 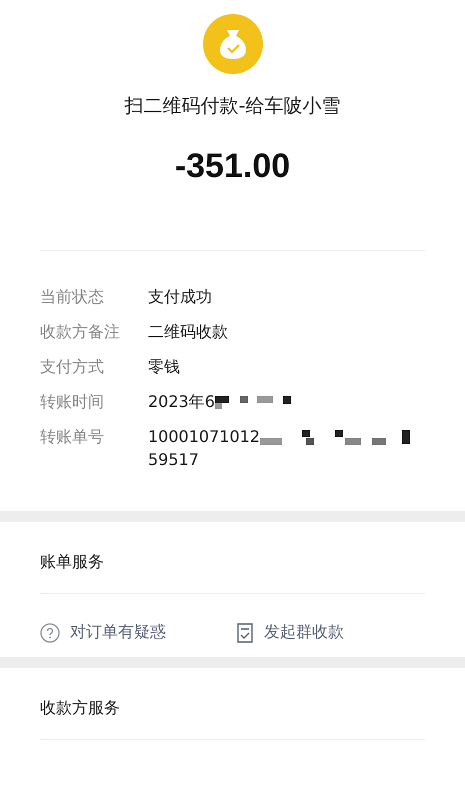 I want to click on detail-label: 转账单号, so click(x=72, y=437).